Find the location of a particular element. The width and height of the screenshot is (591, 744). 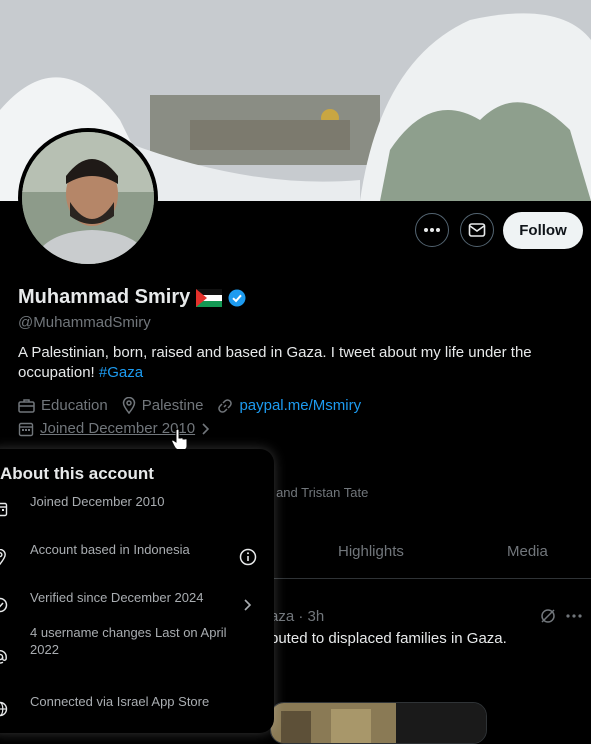

info-icon is located at coordinates (248, 557).